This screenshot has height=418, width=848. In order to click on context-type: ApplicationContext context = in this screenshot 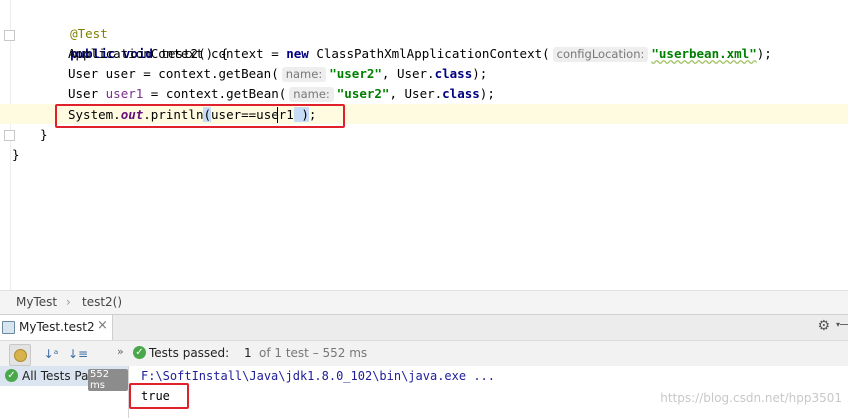, I will do `click(177, 53)`.